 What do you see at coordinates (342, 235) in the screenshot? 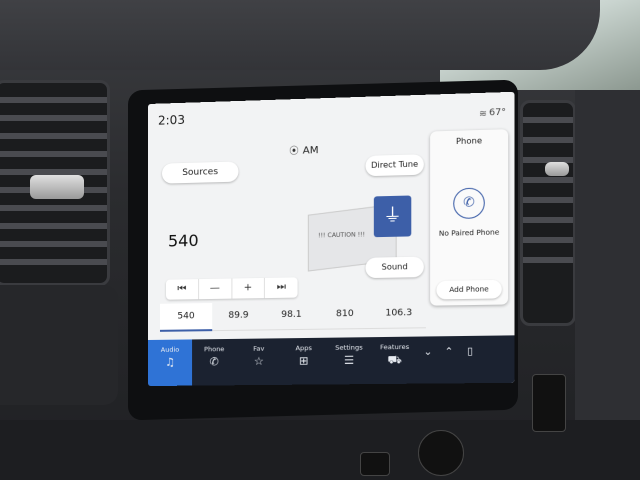
I see `station-art-text: !!! CAUTION !!!` at bounding box center [342, 235].